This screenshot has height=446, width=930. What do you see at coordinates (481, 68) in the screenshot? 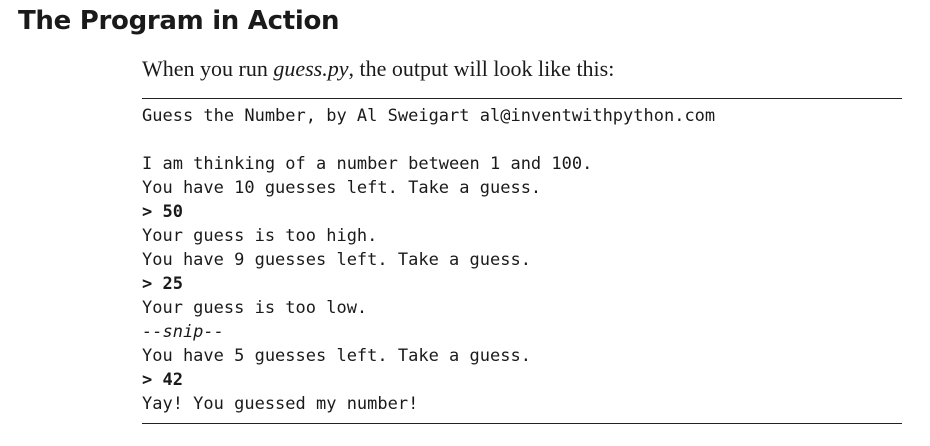
I see `intro-text-after: , the output will look like this:` at bounding box center [481, 68].